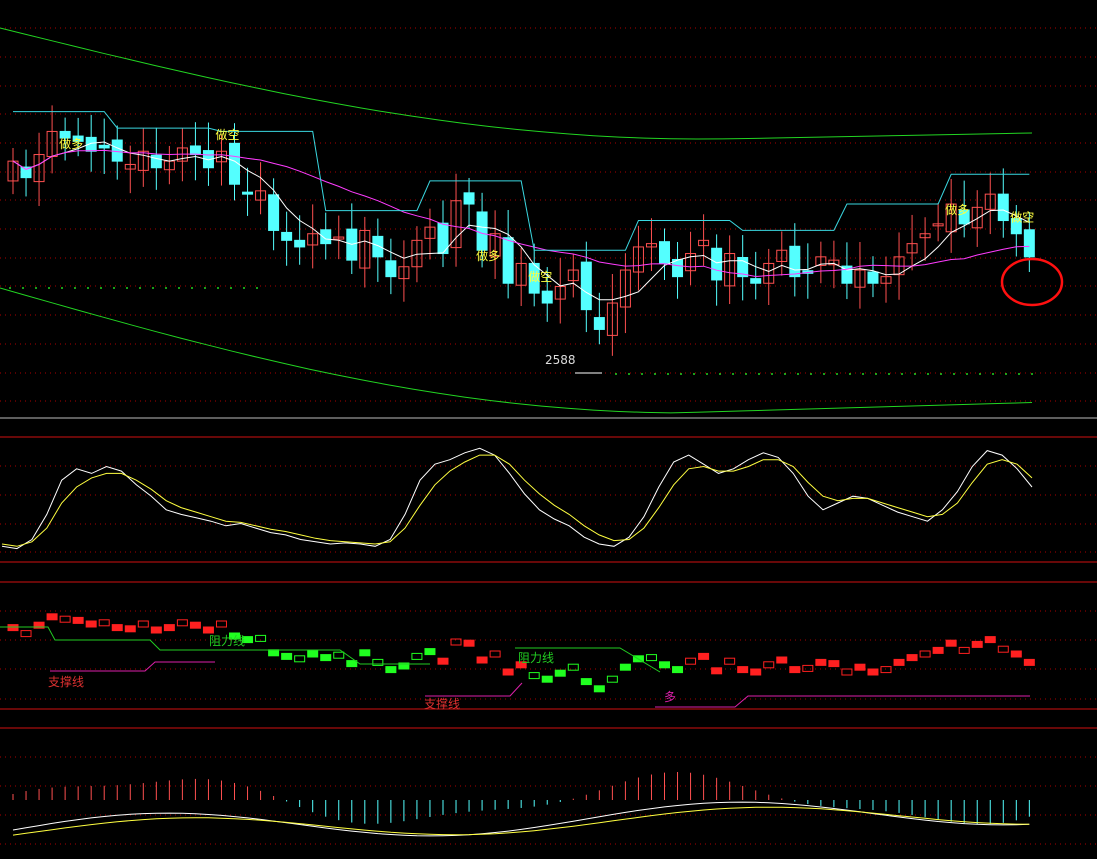  Describe the element at coordinates (227, 641) in the screenshot. I see `resistance-label-left: 阻力线` at that location.